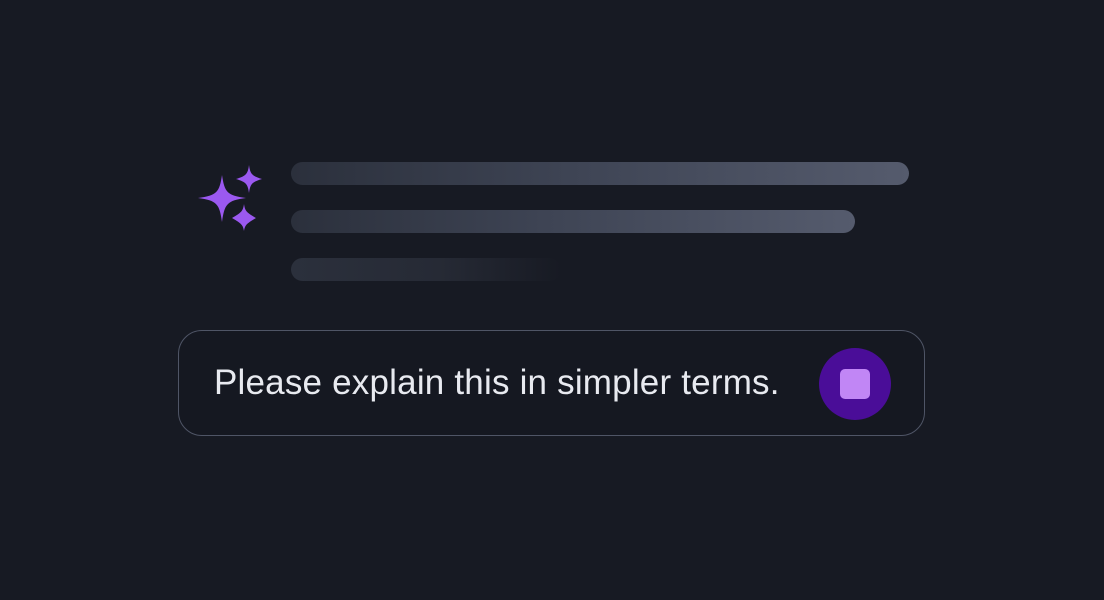 The width and height of the screenshot is (1104, 600). I want to click on stop-icon, so click(855, 384).